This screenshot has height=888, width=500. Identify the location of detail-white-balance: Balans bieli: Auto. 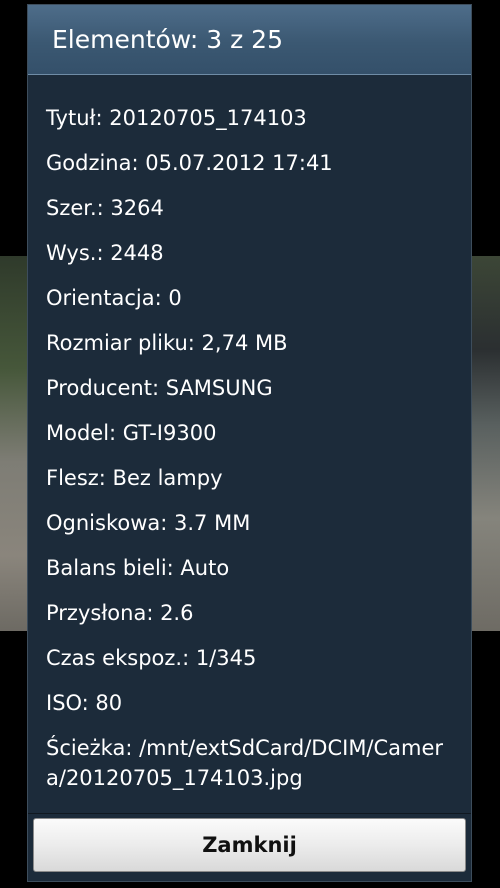
(138, 568).